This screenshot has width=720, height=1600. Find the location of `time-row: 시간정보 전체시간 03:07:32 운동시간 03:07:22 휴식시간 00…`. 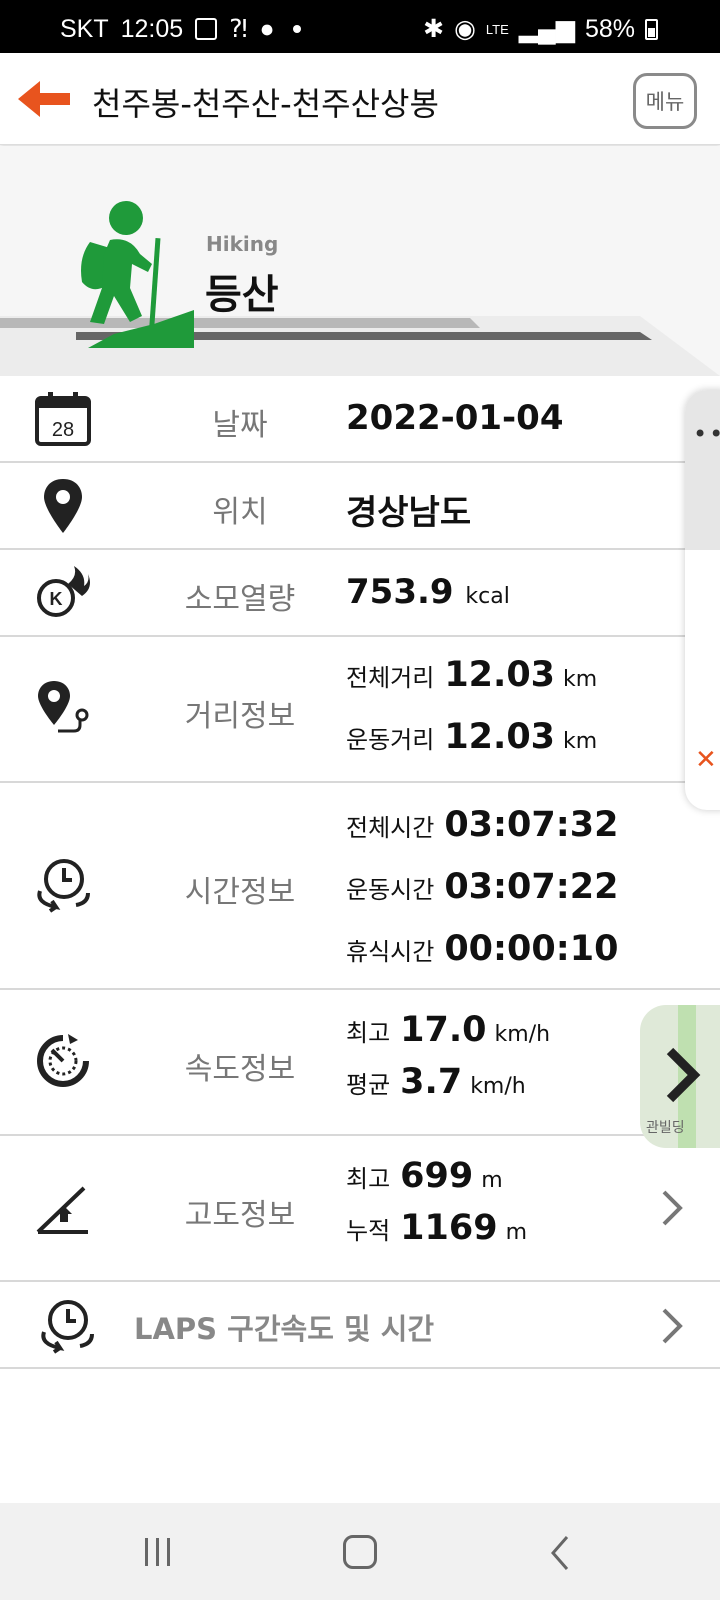

time-row: 시간정보 전체시간 03:07:32 운동시간 03:07:22 휴식시간 00… is located at coordinates (360, 886).